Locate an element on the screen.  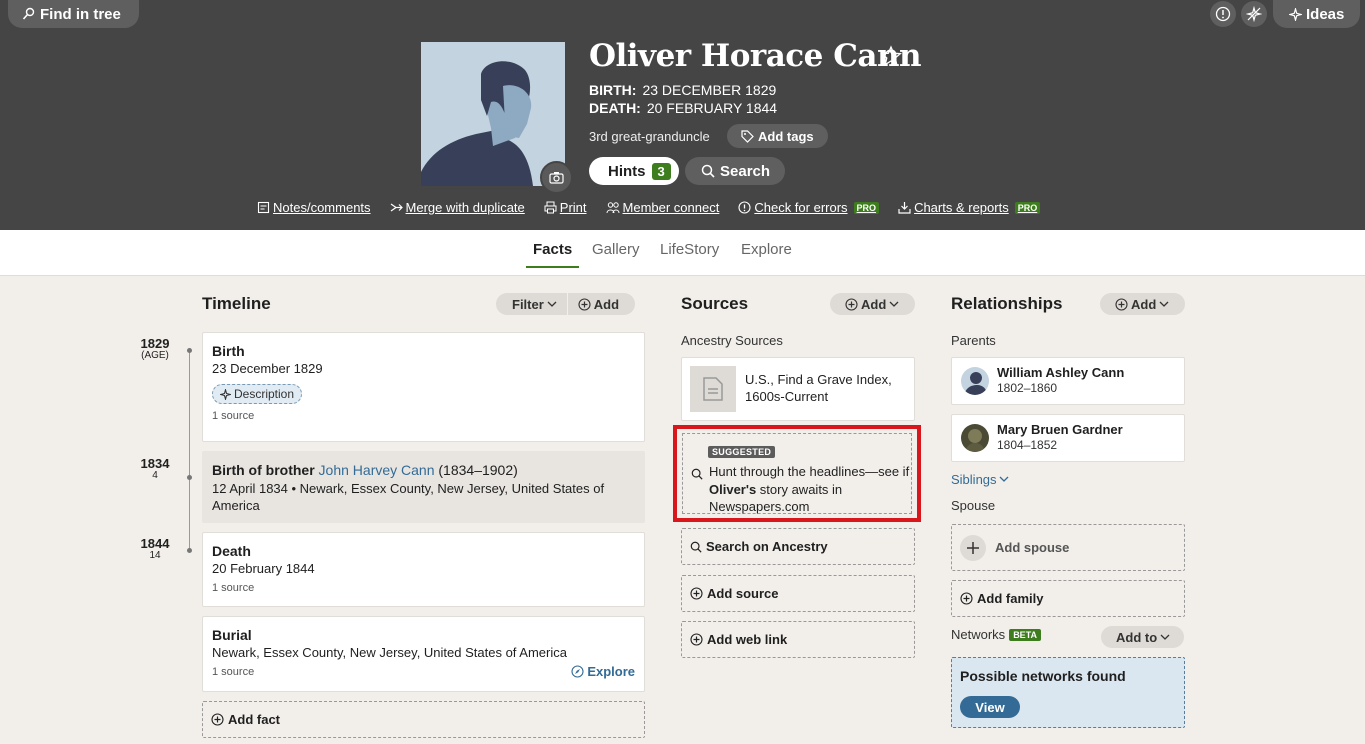
notes-comments-link: Notes/comments is located at coordinates (314, 207).